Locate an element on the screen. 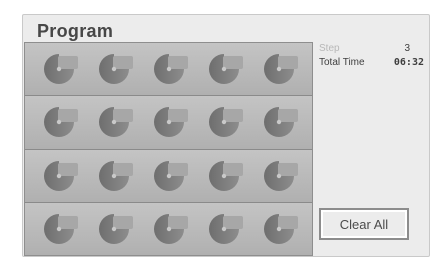 The width and height of the screenshot is (434, 257). program-info: Step 3 Total Time 06:32 is located at coordinates (371, 56).